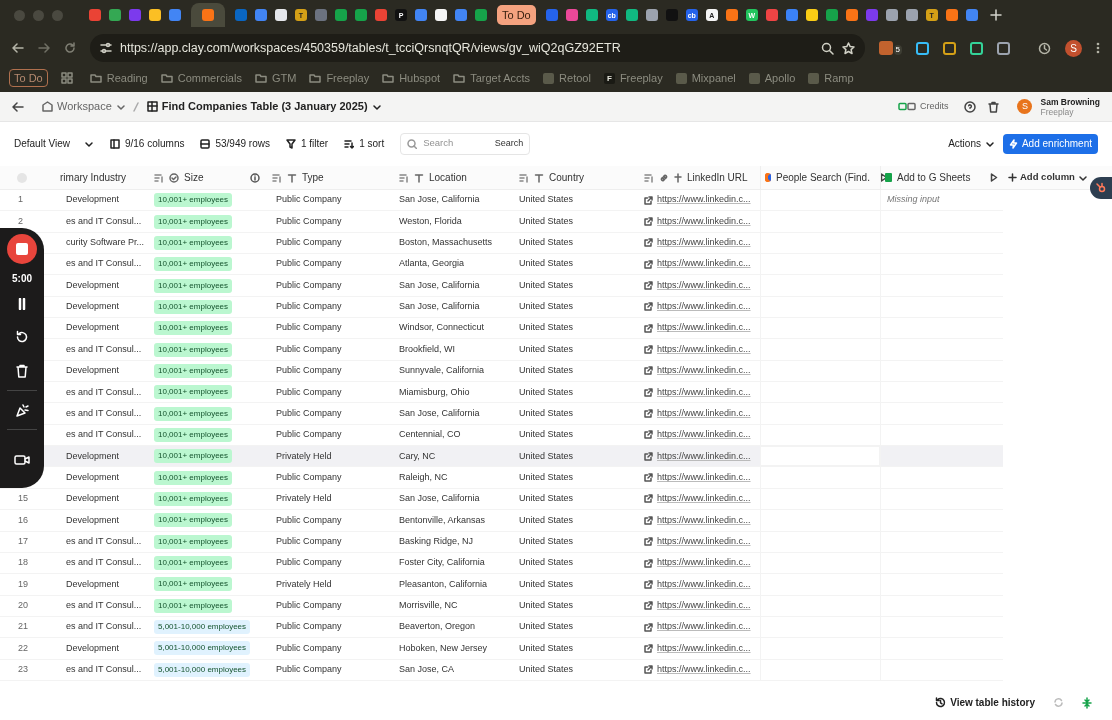 The width and height of the screenshot is (1112, 720). I want to click on url-text: https://app.clay.com/workspaces/450359/tables/t_tcciQrsnqtQR/views/gv_wiQ2qGZ92ETR, so click(371, 48).